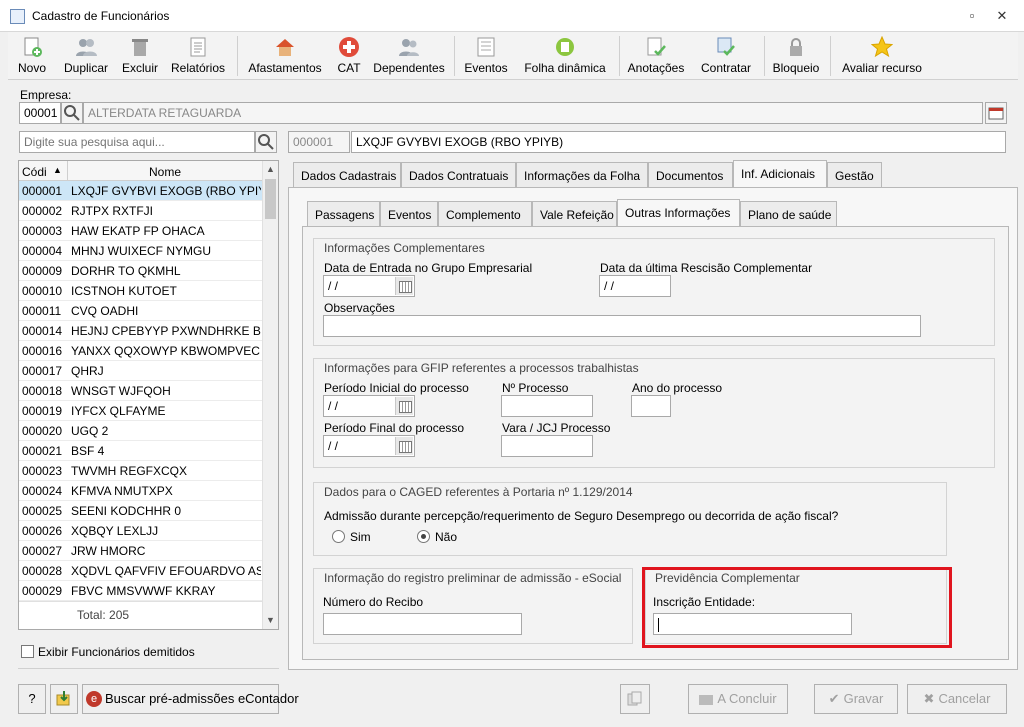  Describe the element at coordinates (64, 699) in the screenshot. I see `import-button` at that location.